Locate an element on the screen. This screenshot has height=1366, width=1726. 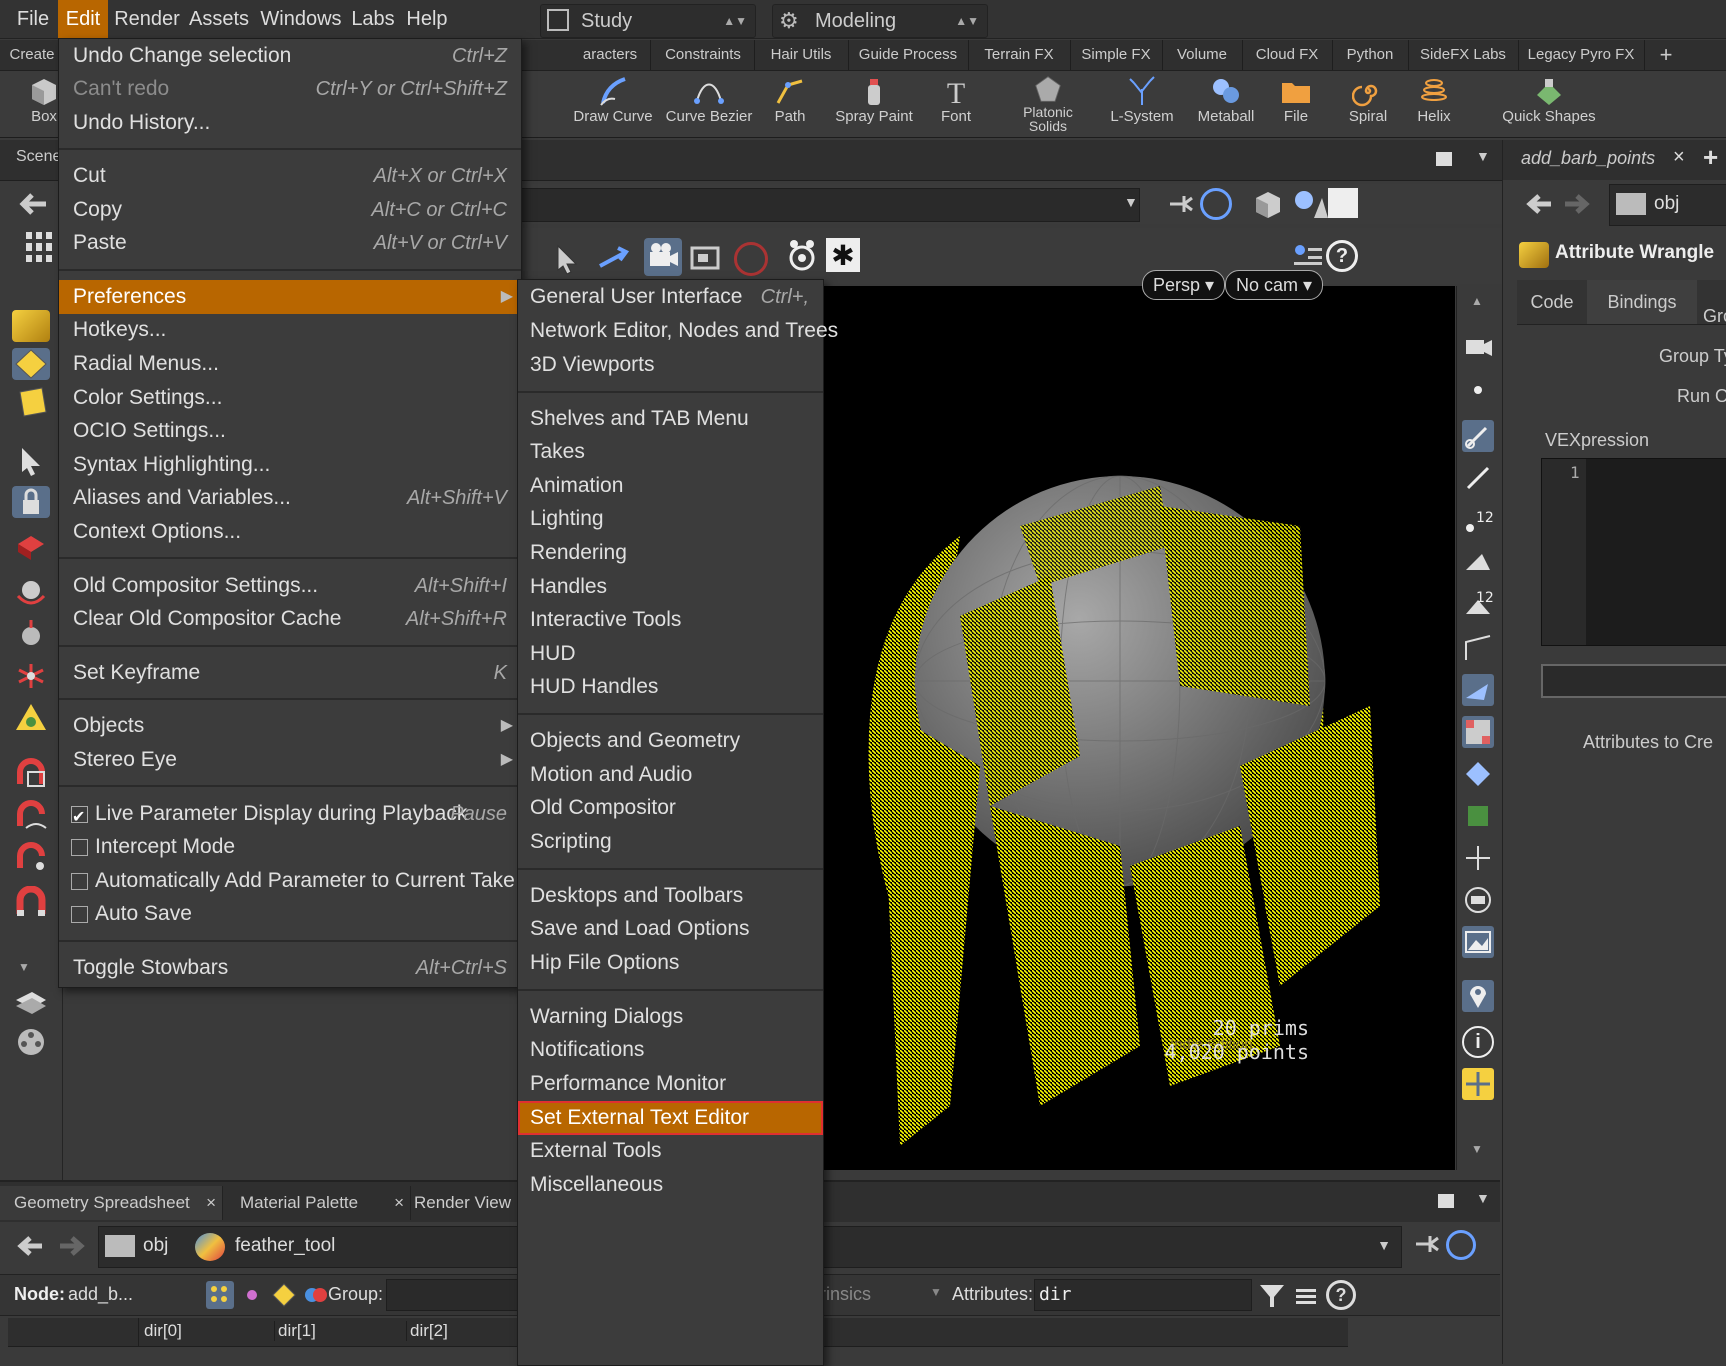
menu-item-undo: Undo Change selection Ctrl+Z is located at coordinates (290, 56).